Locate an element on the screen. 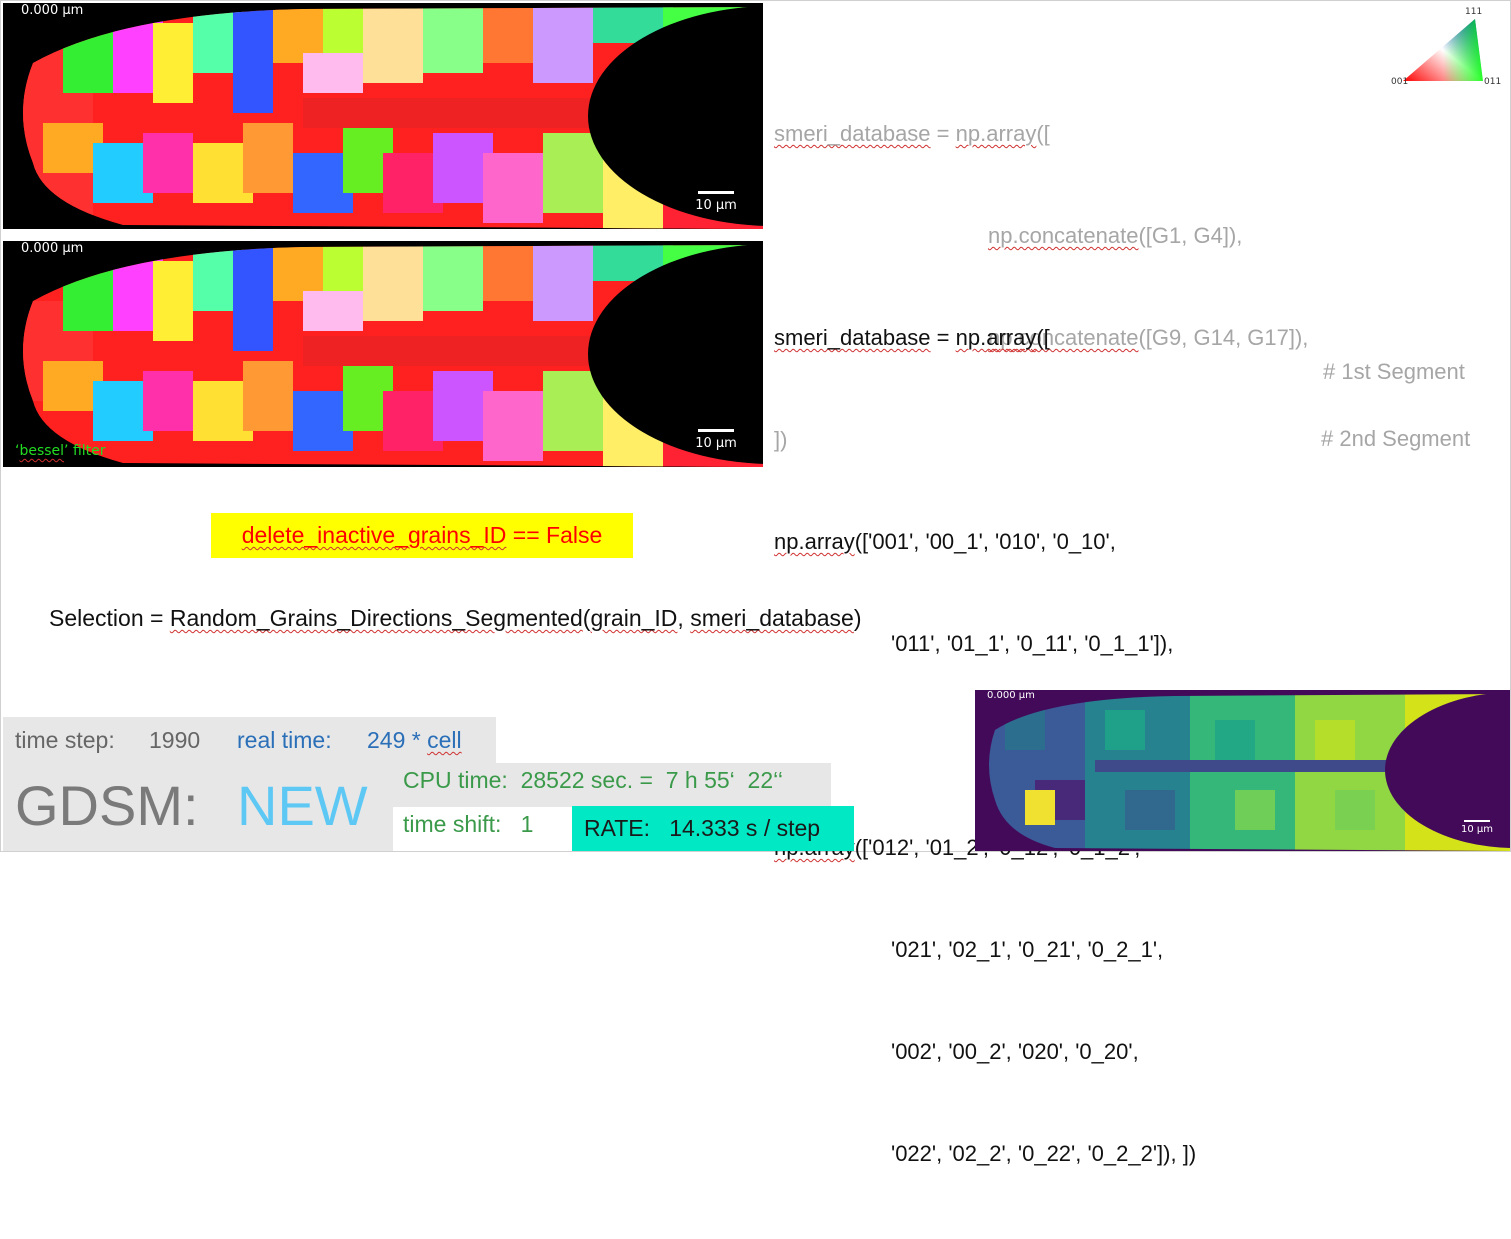 The width and height of the screenshot is (1511, 1239). grain-map-top-image is located at coordinates (393, 117).